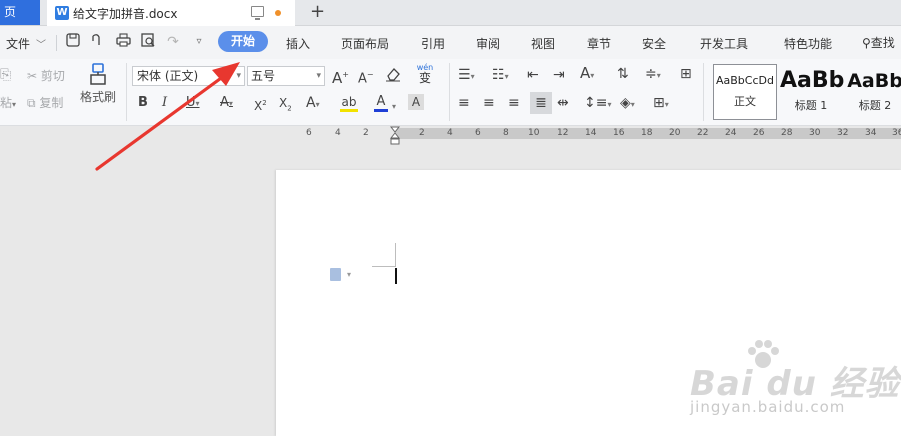  I want to click on line-spacing-options-icon: ≑▾, so click(653, 75).